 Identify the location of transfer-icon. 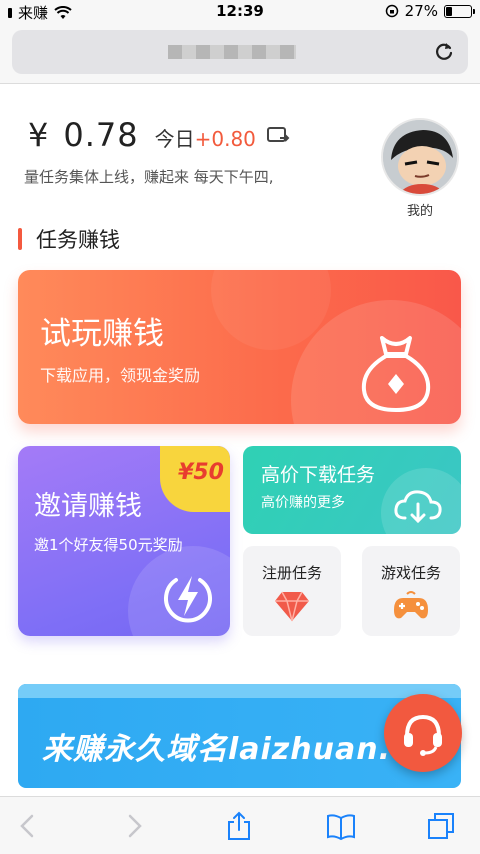
(278, 135).